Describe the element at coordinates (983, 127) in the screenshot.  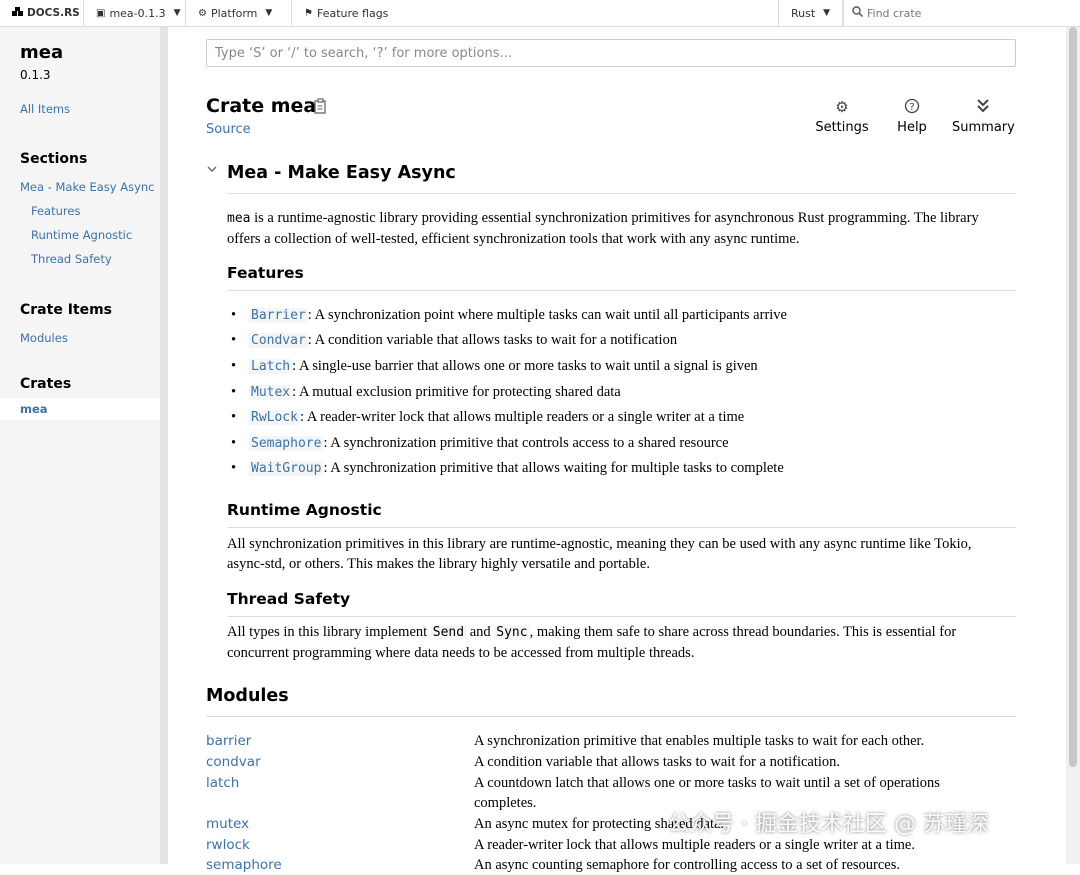
I see `summary-label: Summary` at that location.